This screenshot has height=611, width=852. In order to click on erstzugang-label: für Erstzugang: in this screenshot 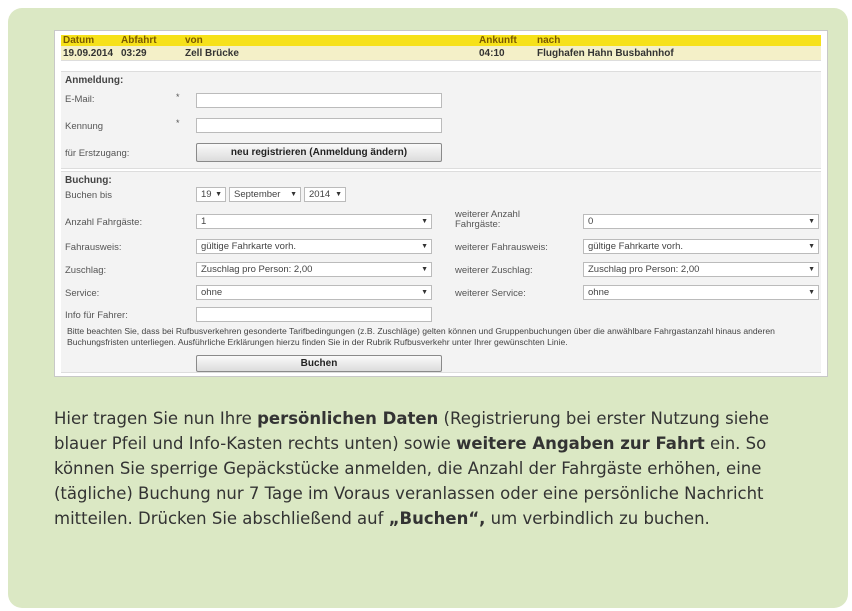, I will do `click(97, 153)`.